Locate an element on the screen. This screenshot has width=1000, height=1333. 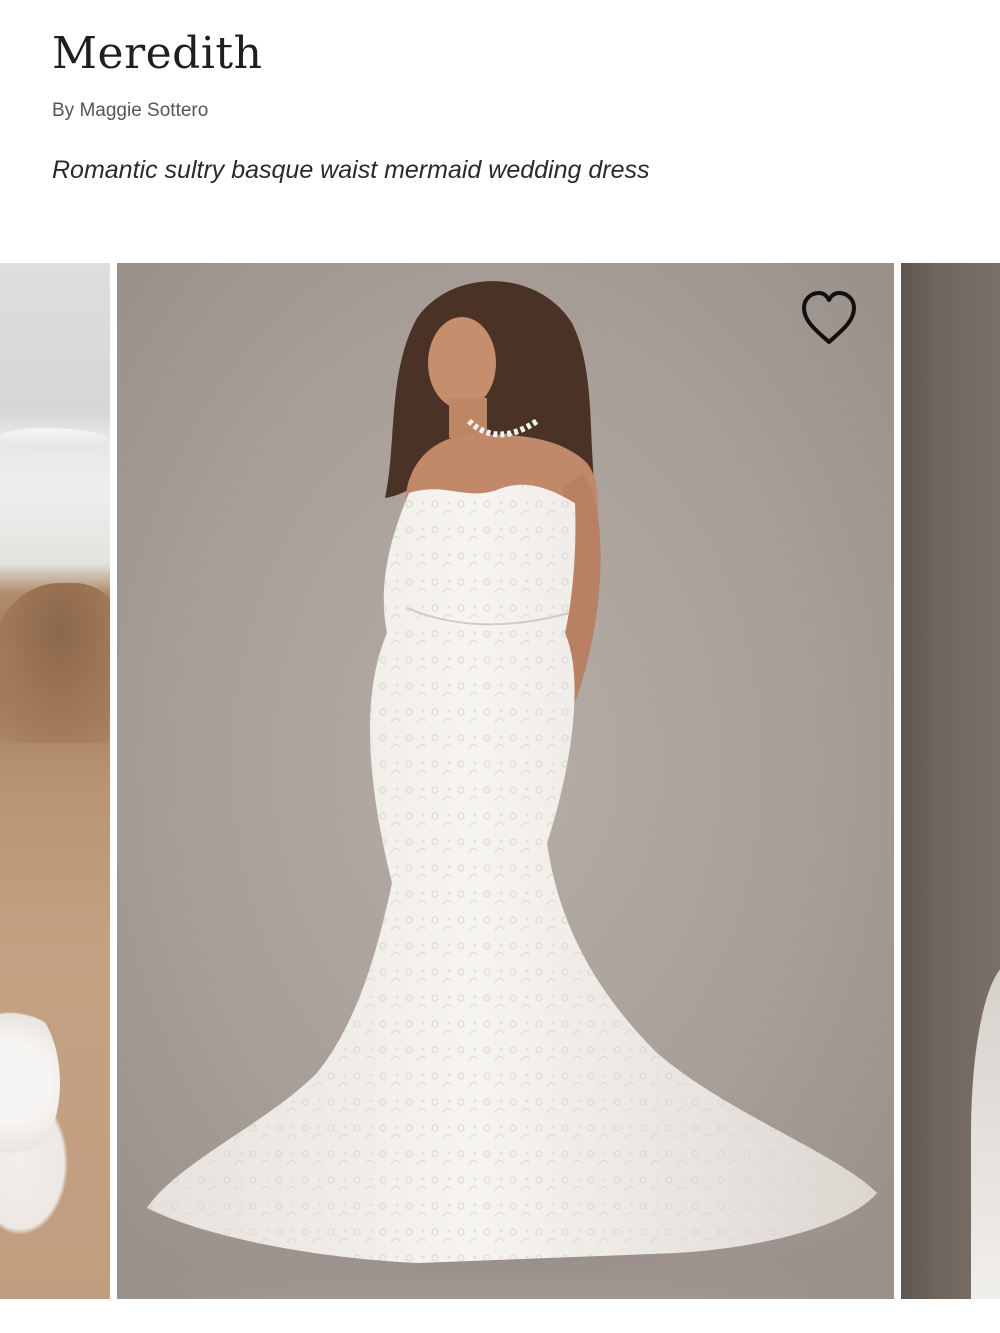
dress-detail is located at coordinates (985, 1131).